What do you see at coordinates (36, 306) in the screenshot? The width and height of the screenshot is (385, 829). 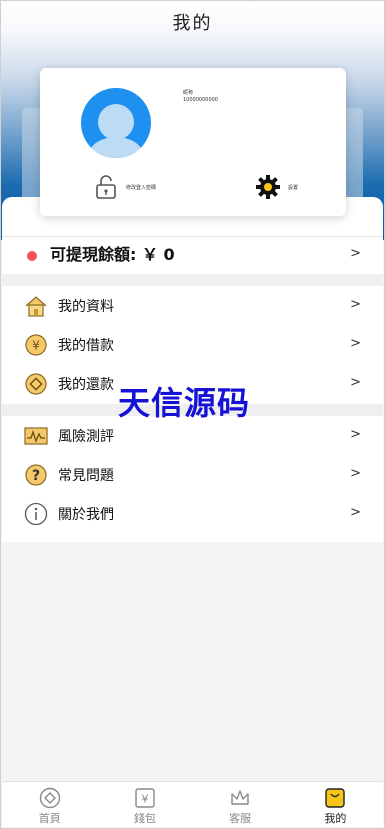 I see `home-icon` at bounding box center [36, 306].